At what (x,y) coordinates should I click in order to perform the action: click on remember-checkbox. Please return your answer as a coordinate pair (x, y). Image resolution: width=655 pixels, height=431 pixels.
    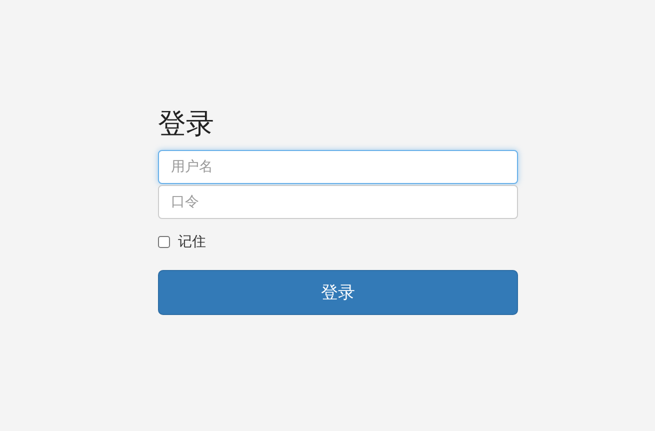
    Looking at the image, I should click on (164, 242).